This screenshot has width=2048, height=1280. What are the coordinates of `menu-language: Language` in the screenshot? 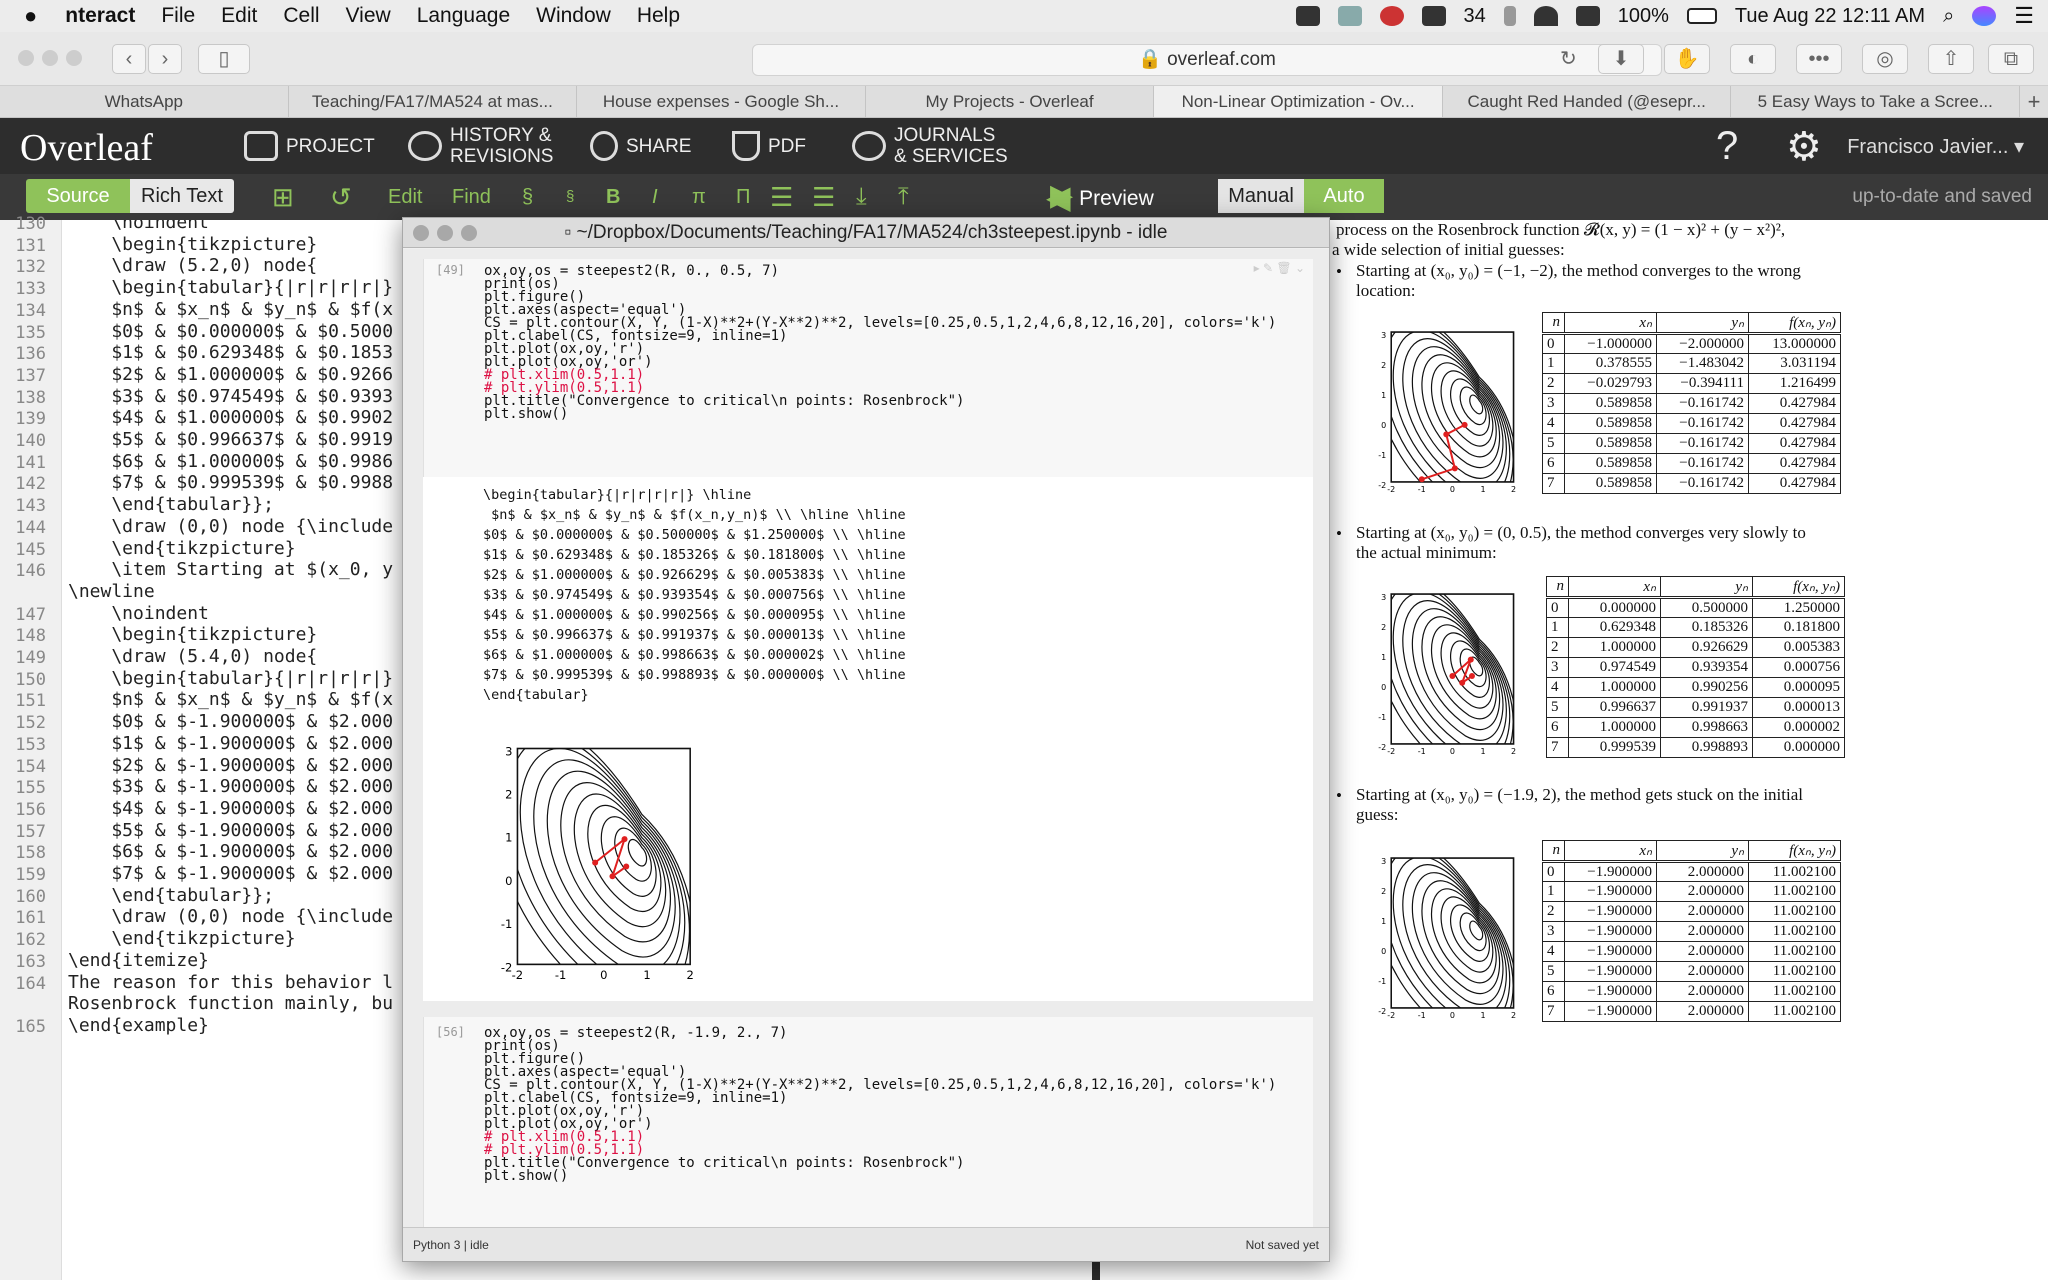 It's located at (463, 16).